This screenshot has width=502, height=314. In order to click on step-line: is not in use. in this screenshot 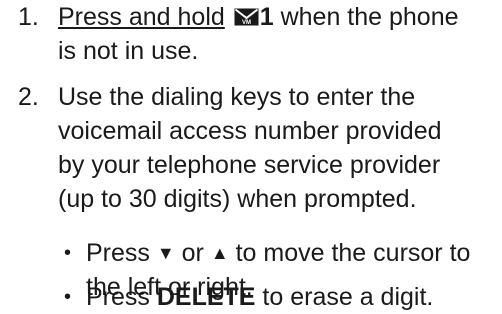, I will do `click(128, 51)`.